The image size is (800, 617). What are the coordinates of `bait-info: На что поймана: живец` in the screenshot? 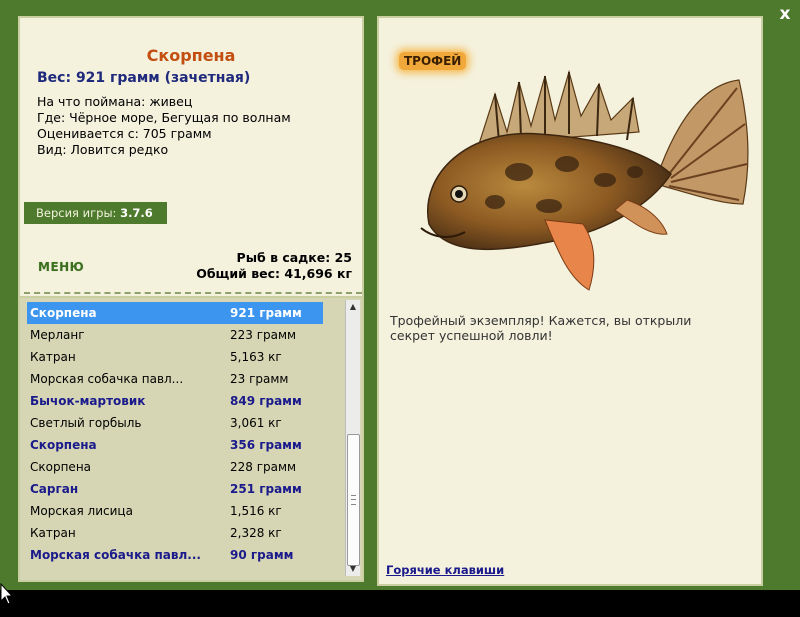 It's located at (115, 101).